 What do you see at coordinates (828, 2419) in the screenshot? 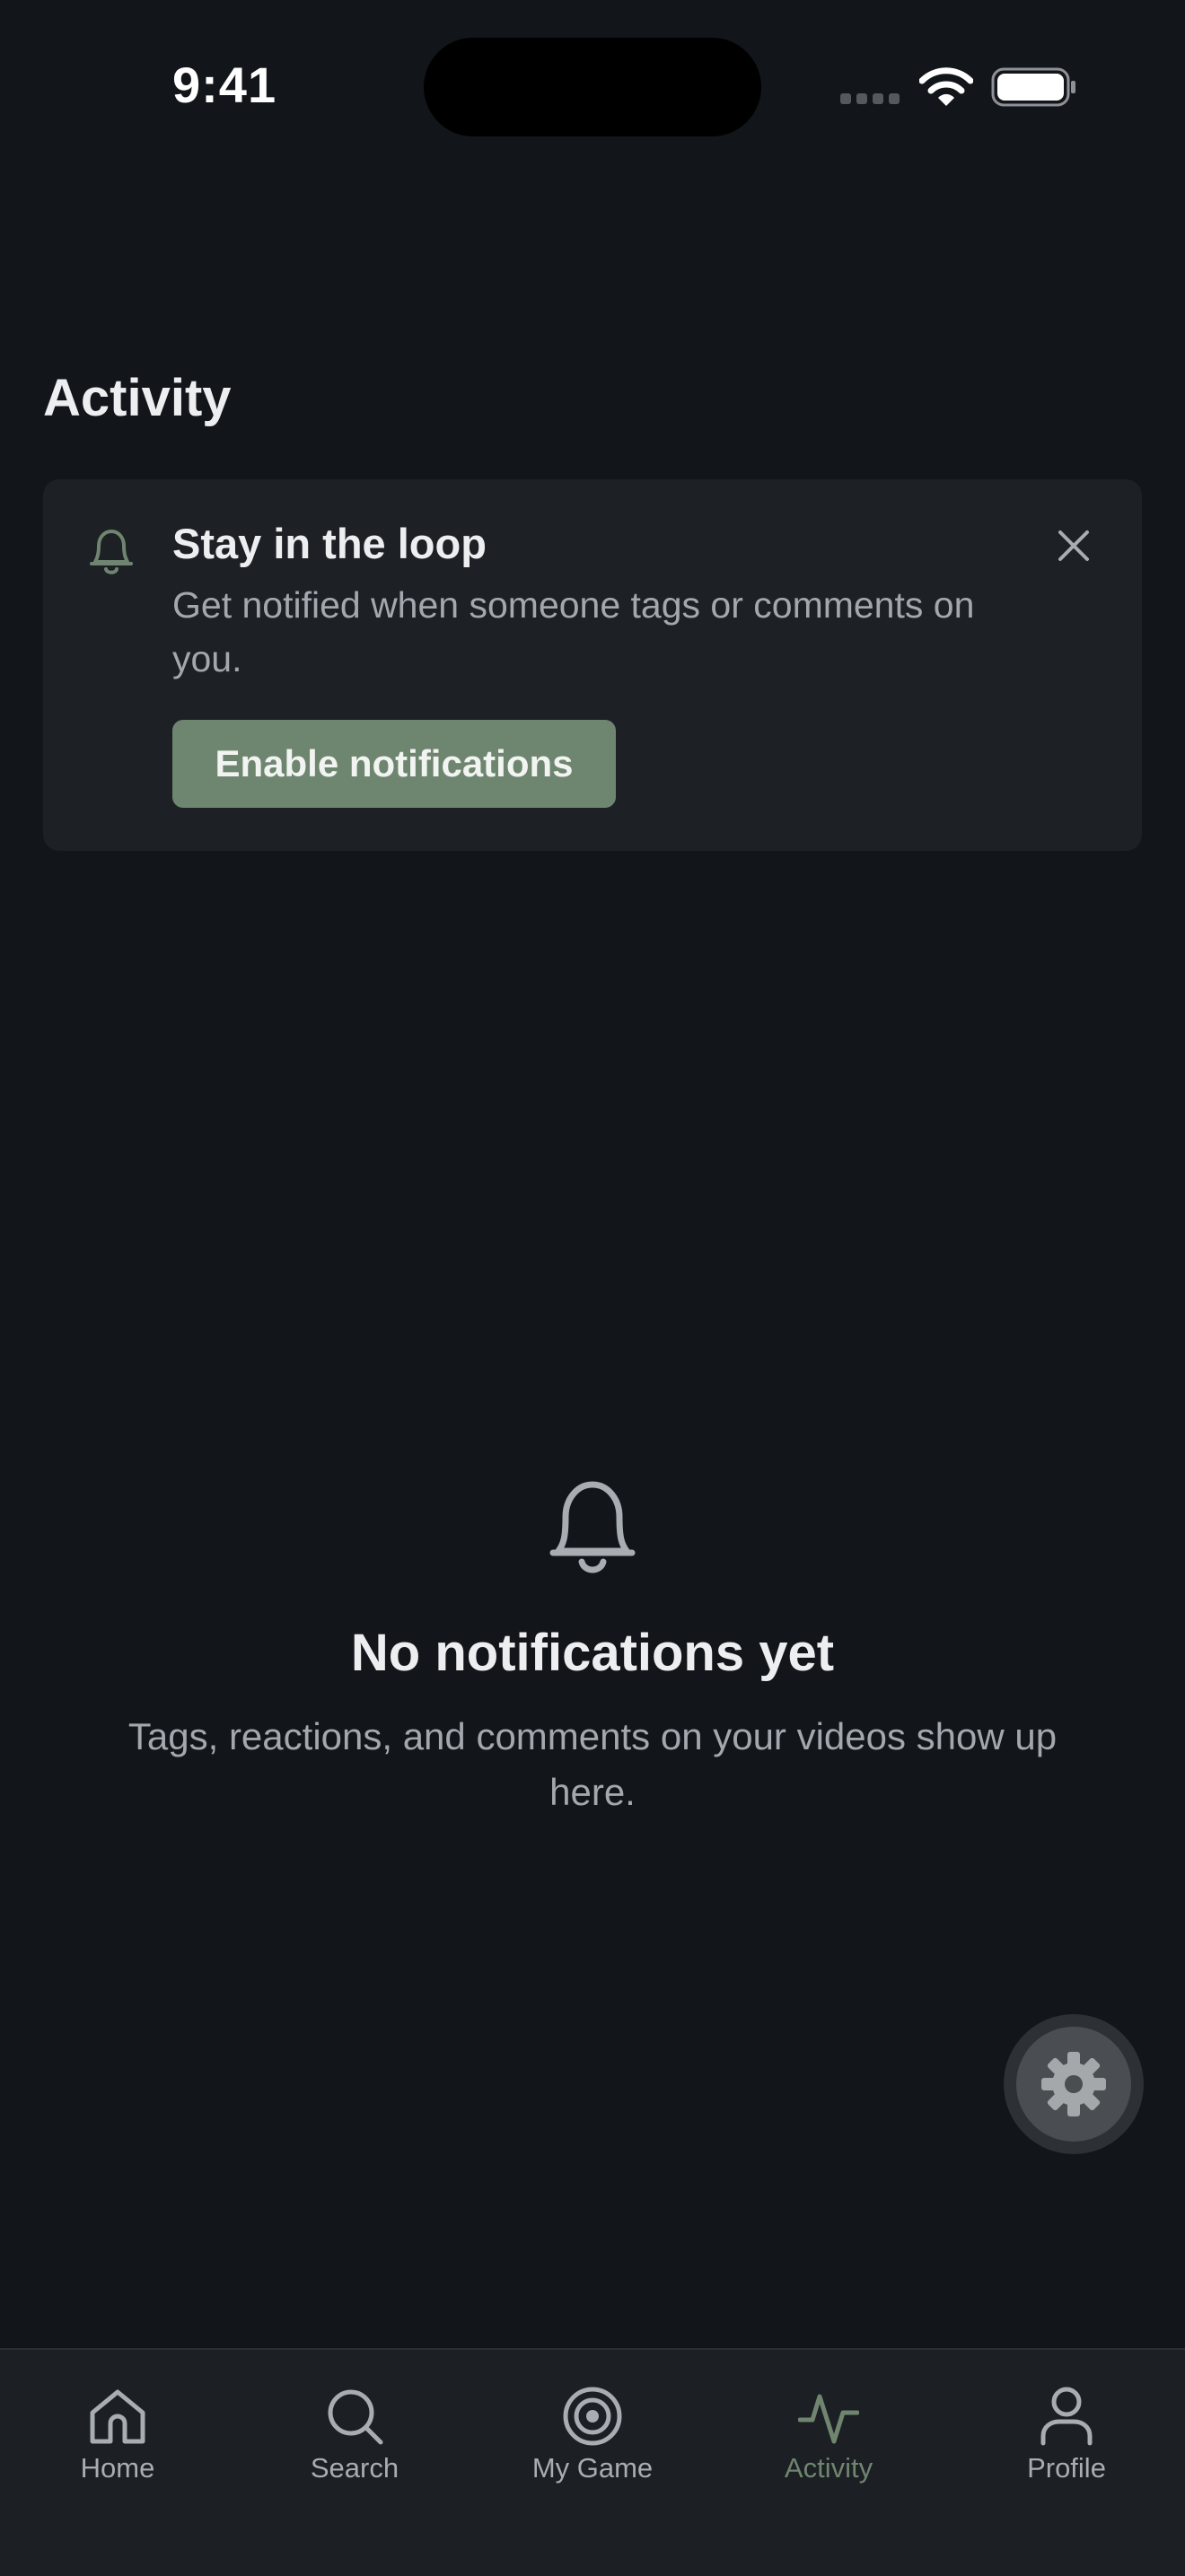
I see `activity-icon` at bounding box center [828, 2419].